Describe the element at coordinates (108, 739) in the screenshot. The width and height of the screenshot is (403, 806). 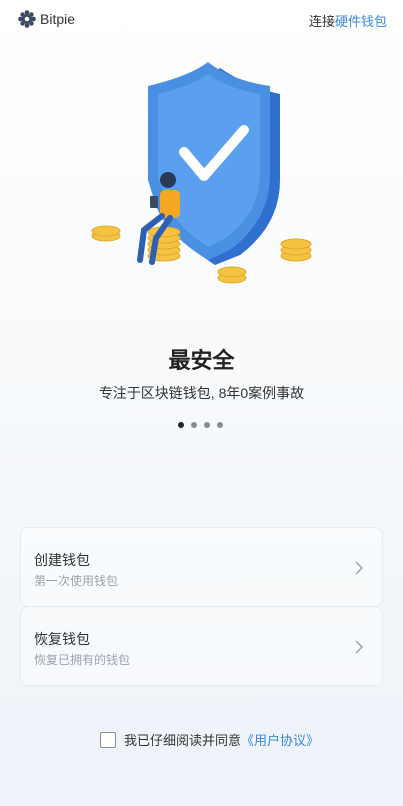
I see `agreement-checkbox` at that location.